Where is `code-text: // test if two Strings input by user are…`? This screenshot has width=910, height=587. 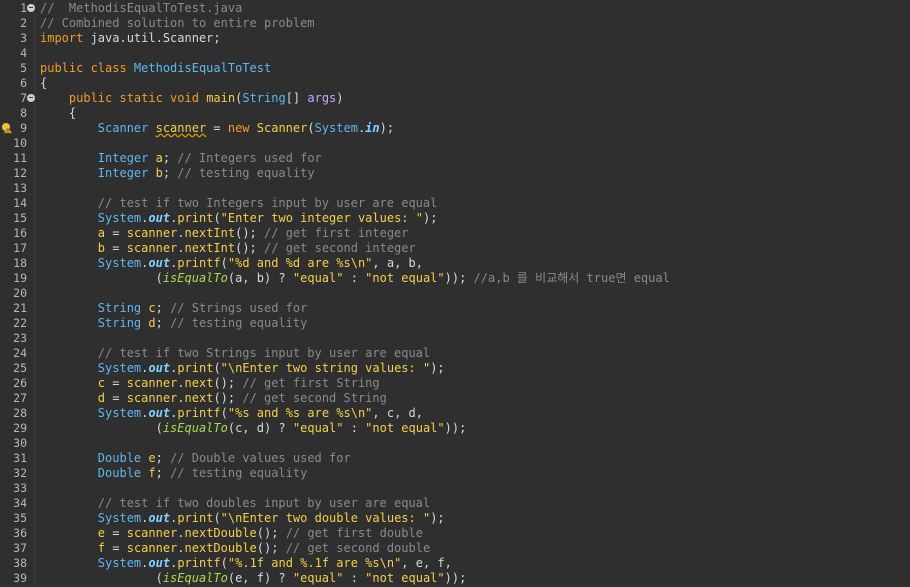 code-text: // test if two Strings input by user are… is located at coordinates (235, 353).